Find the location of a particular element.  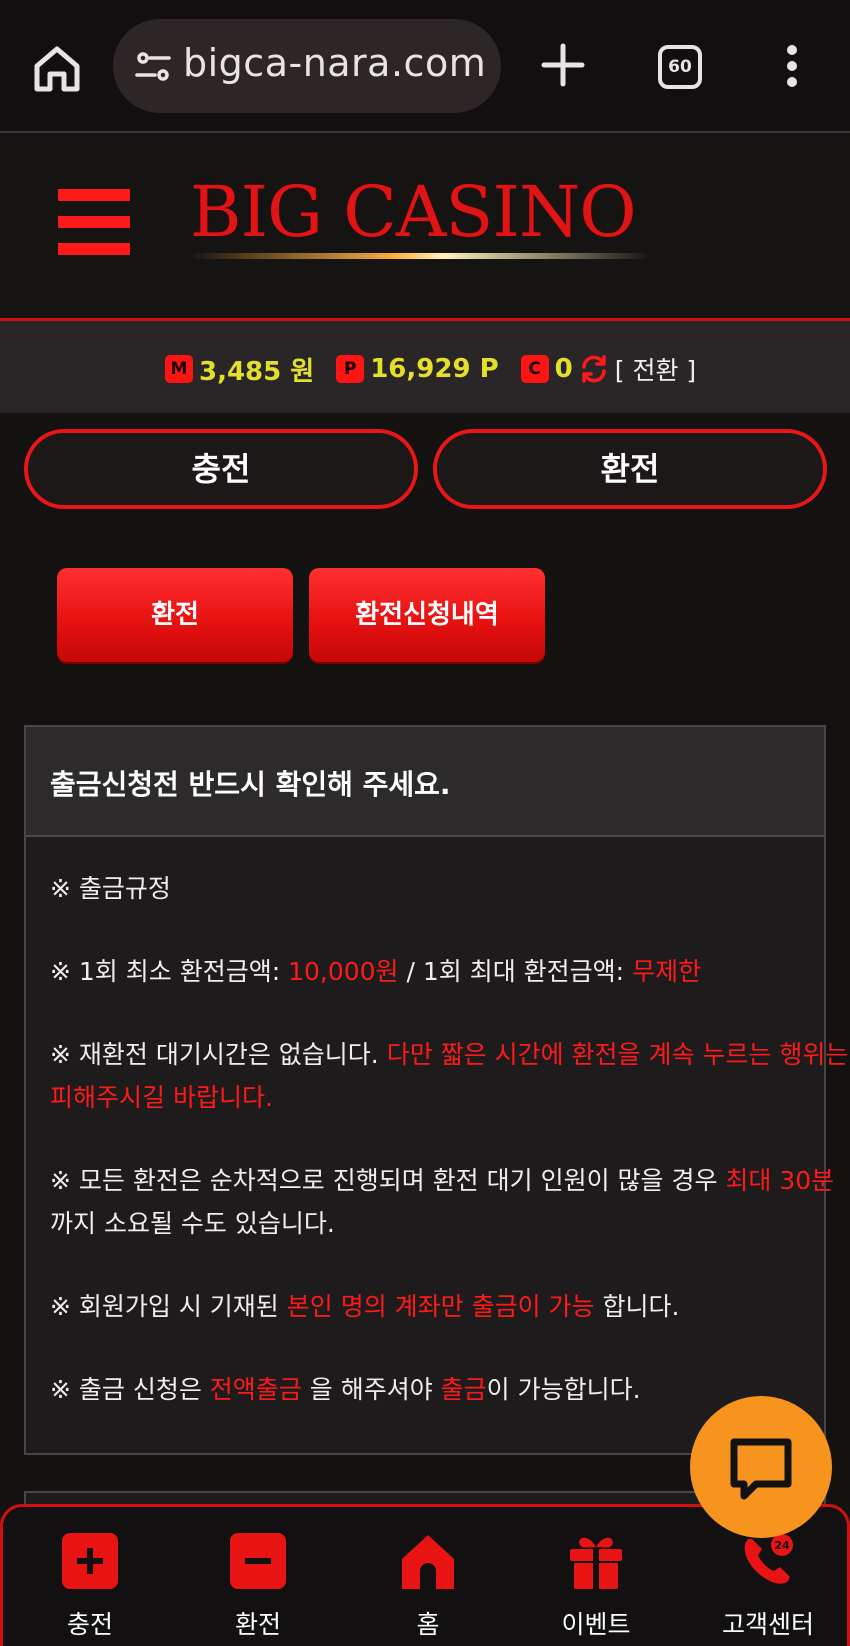

nav-support: 24 고객센터 is located at coordinates (768, 1585).